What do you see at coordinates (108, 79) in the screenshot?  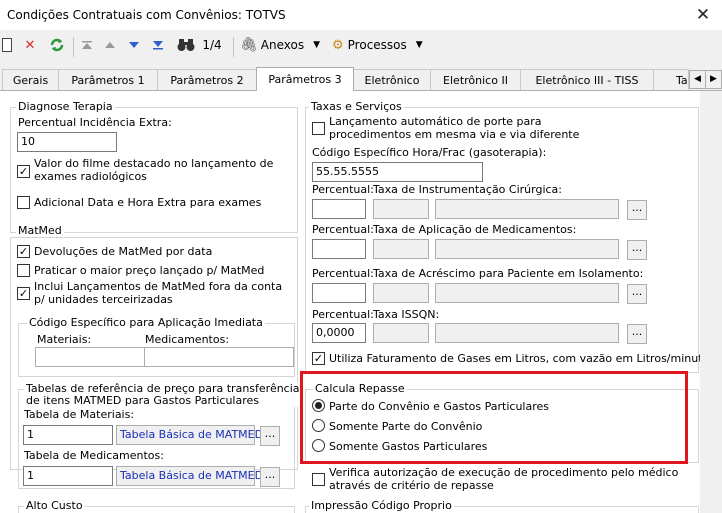 I see `tab-parametros-1: Parâmetros 1` at bounding box center [108, 79].